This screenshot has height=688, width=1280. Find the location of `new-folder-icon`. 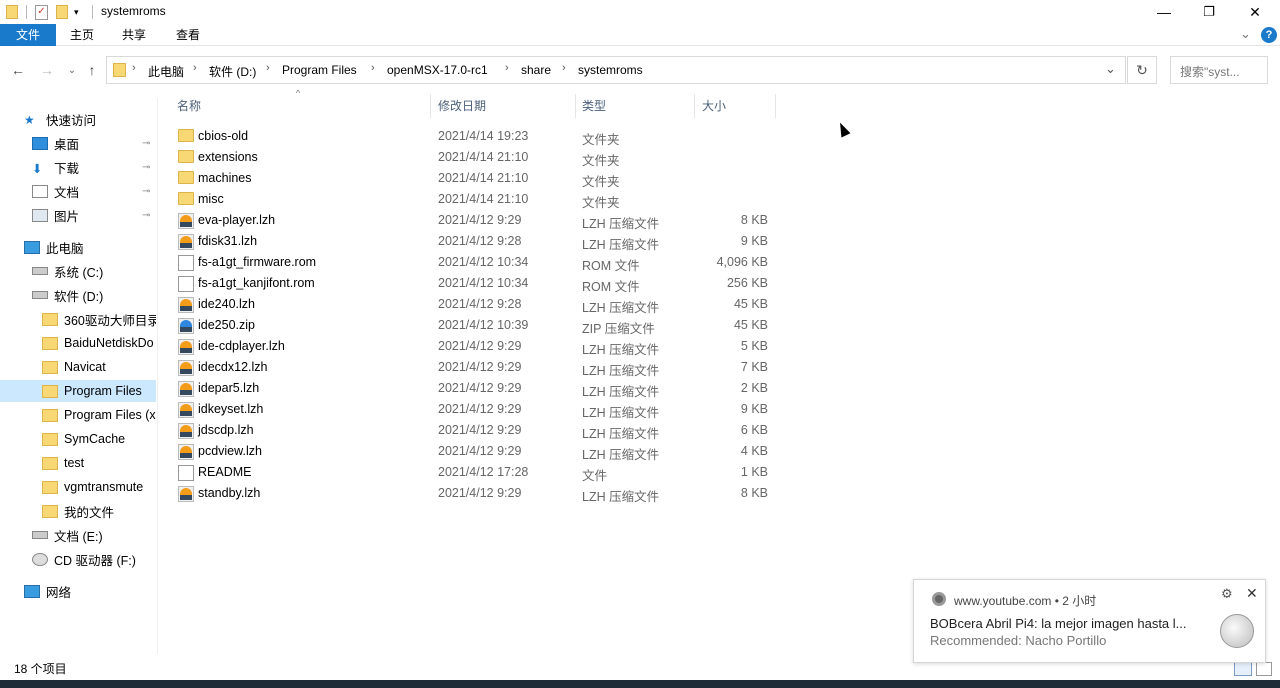

new-folder-icon is located at coordinates (62, 12).